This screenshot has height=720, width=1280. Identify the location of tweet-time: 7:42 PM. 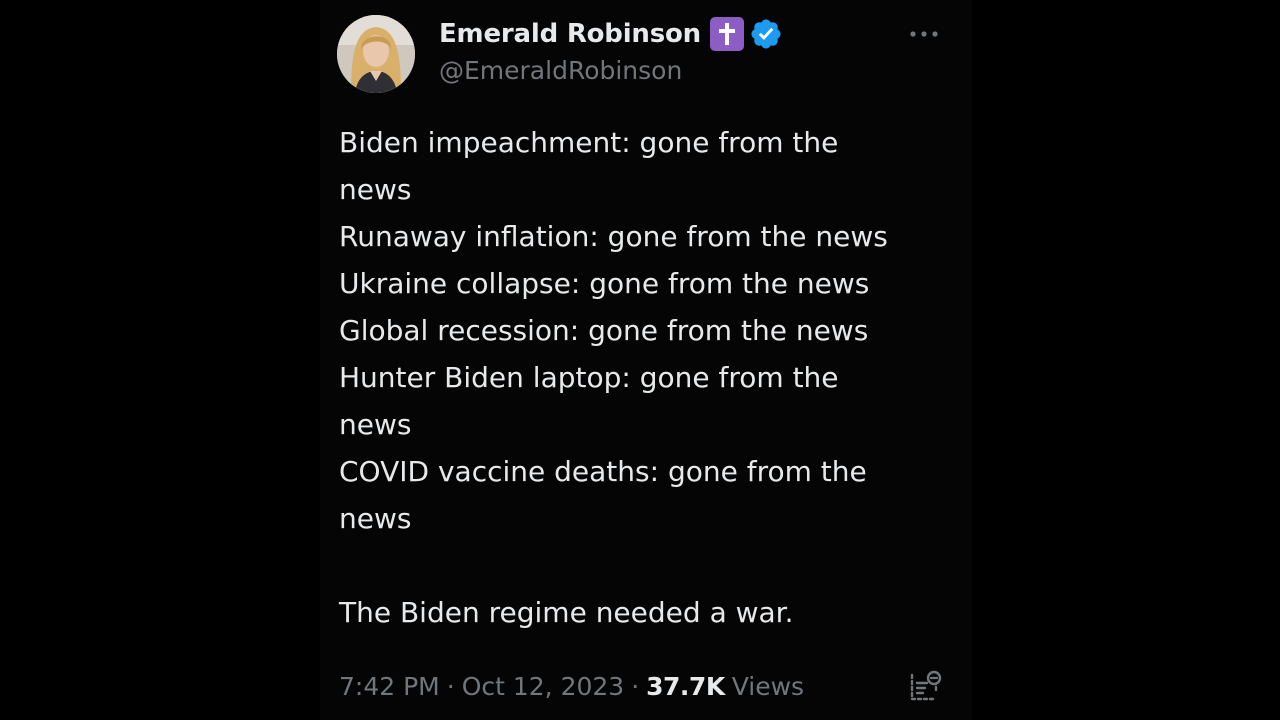
(389, 686).